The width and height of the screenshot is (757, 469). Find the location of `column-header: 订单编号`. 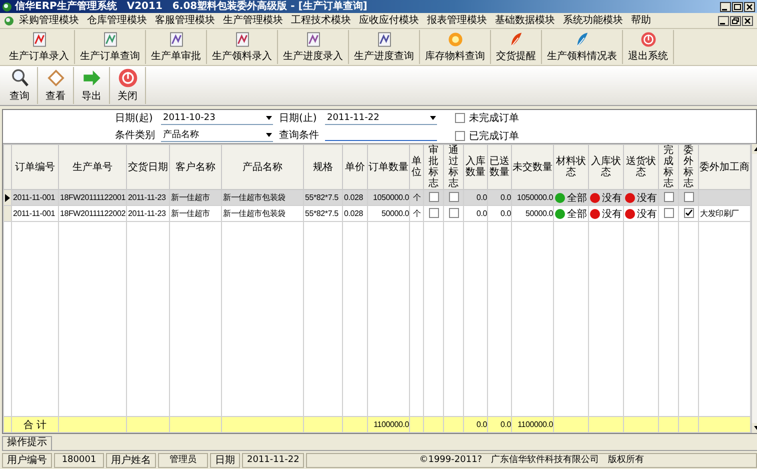

column-header: 订单编号 is located at coordinates (35, 167).